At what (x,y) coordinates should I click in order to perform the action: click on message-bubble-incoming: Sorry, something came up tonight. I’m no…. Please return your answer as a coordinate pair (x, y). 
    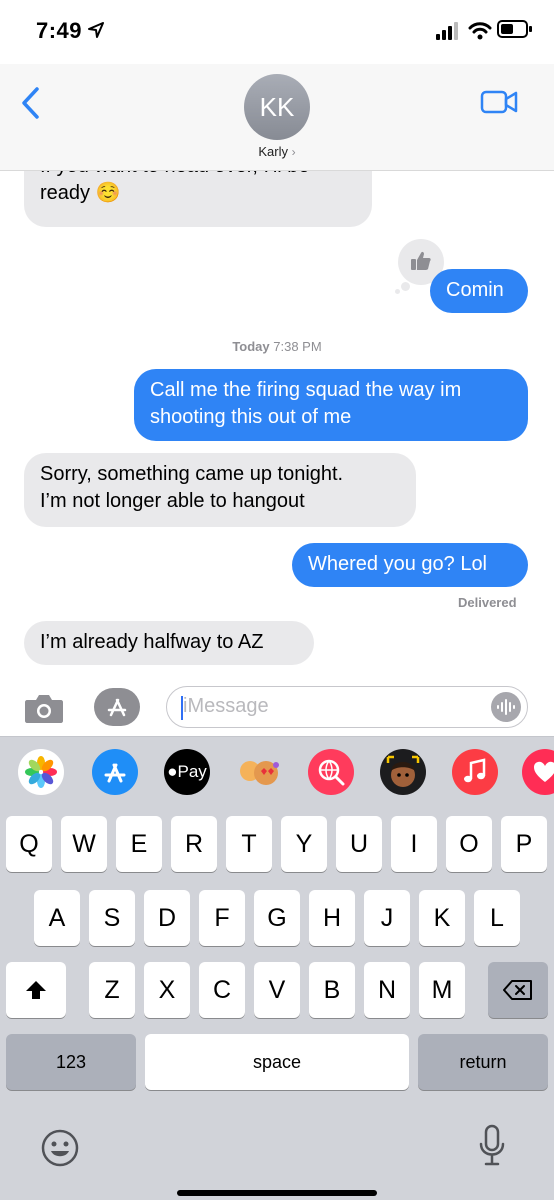
    Looking at the image, I should click on (220, 490).